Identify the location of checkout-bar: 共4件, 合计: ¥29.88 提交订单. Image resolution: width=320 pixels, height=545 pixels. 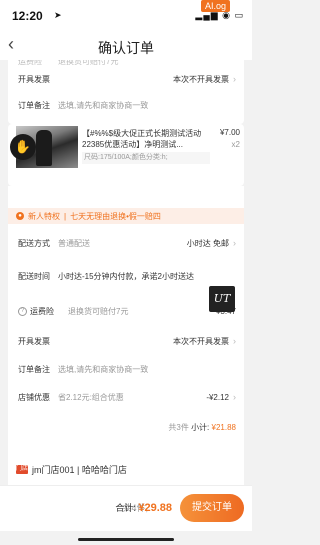
(126, 508).